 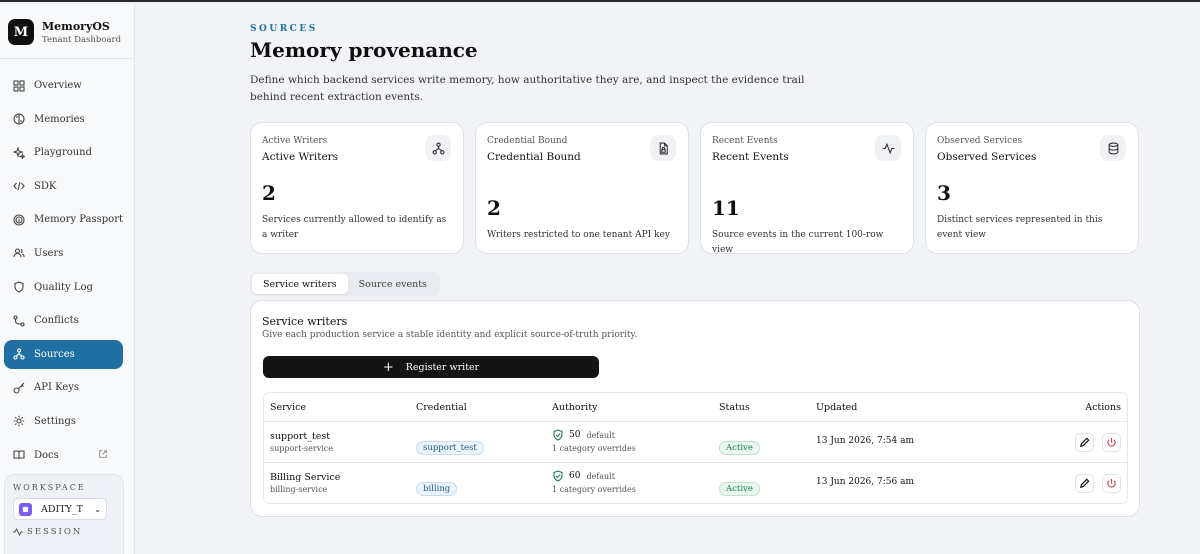 I want to click on brand-logo: M, so click(x=21, y=32).